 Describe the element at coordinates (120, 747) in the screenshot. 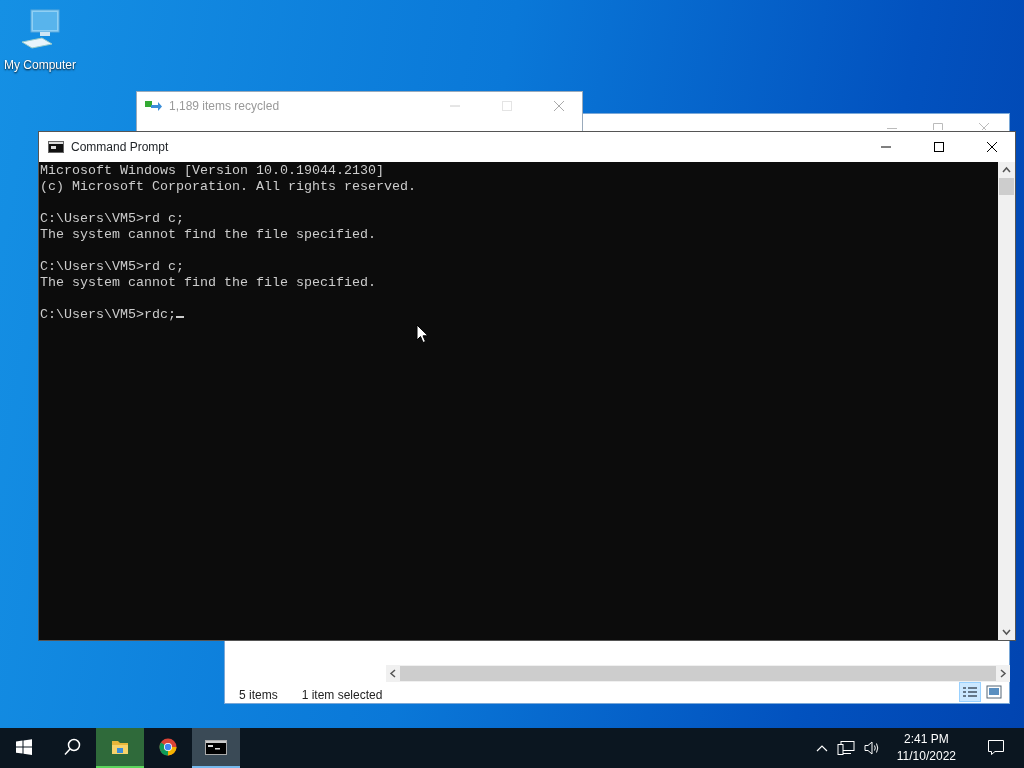

I see `folder-icon` at that location.